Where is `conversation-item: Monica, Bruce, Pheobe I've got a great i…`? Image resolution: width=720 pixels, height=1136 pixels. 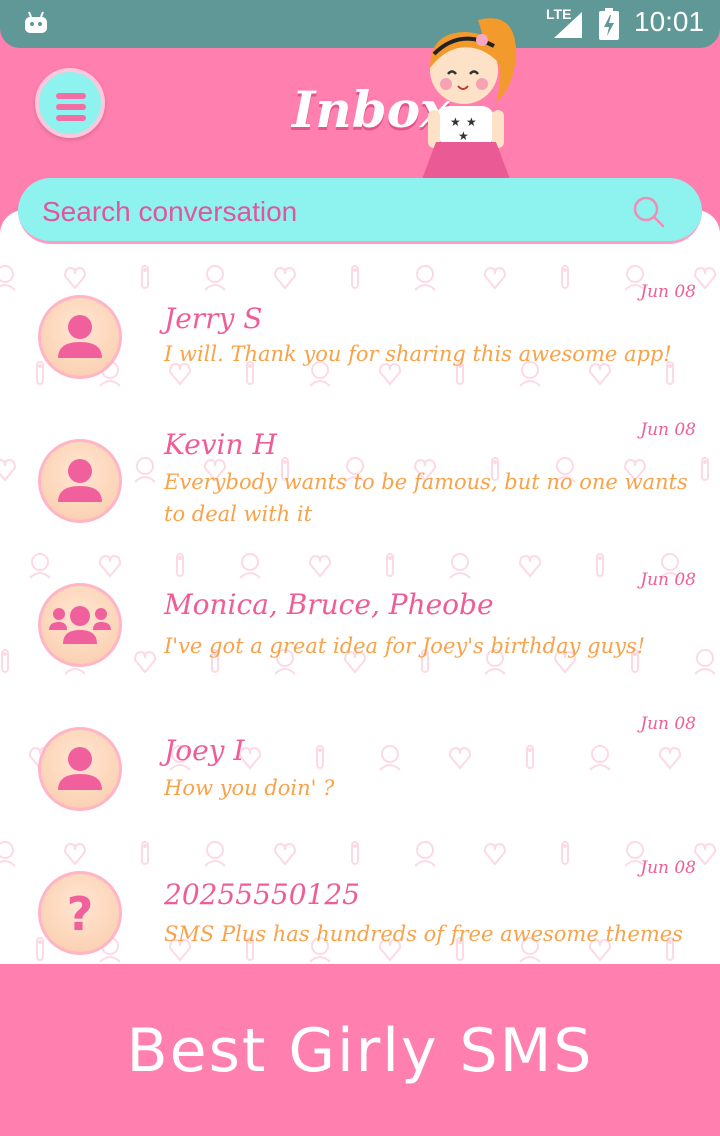
conversation-item: Monica, Bruce, Pheobe I've got a great i… is located at coordinates (360, 638).